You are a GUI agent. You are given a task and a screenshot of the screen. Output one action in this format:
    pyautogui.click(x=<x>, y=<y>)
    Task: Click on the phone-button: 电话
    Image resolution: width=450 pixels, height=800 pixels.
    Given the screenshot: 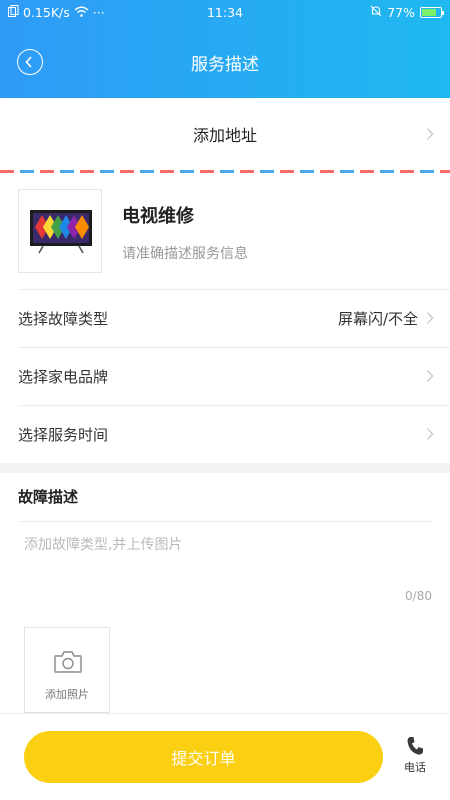 What is the action you would take?
    pyautogui.click(x=415, y=757)
    